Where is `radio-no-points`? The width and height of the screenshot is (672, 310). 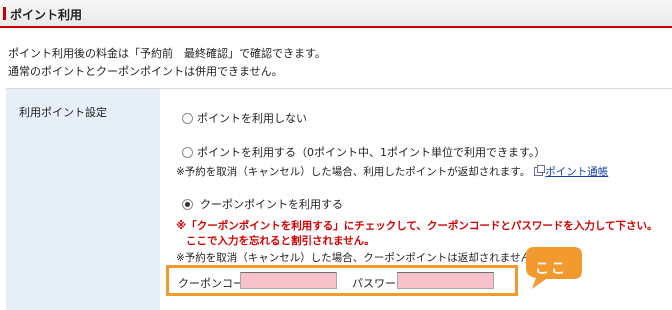 radio-no-points is located at coordinates (187, 118).